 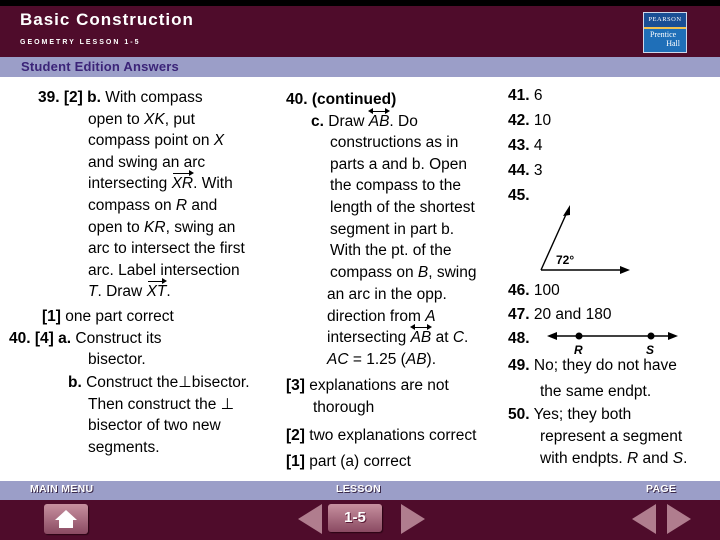 What do you see at coordinates (519, 314) in the screenshot?
I see `q47-number: 47.` at bounding box center [519, 314].